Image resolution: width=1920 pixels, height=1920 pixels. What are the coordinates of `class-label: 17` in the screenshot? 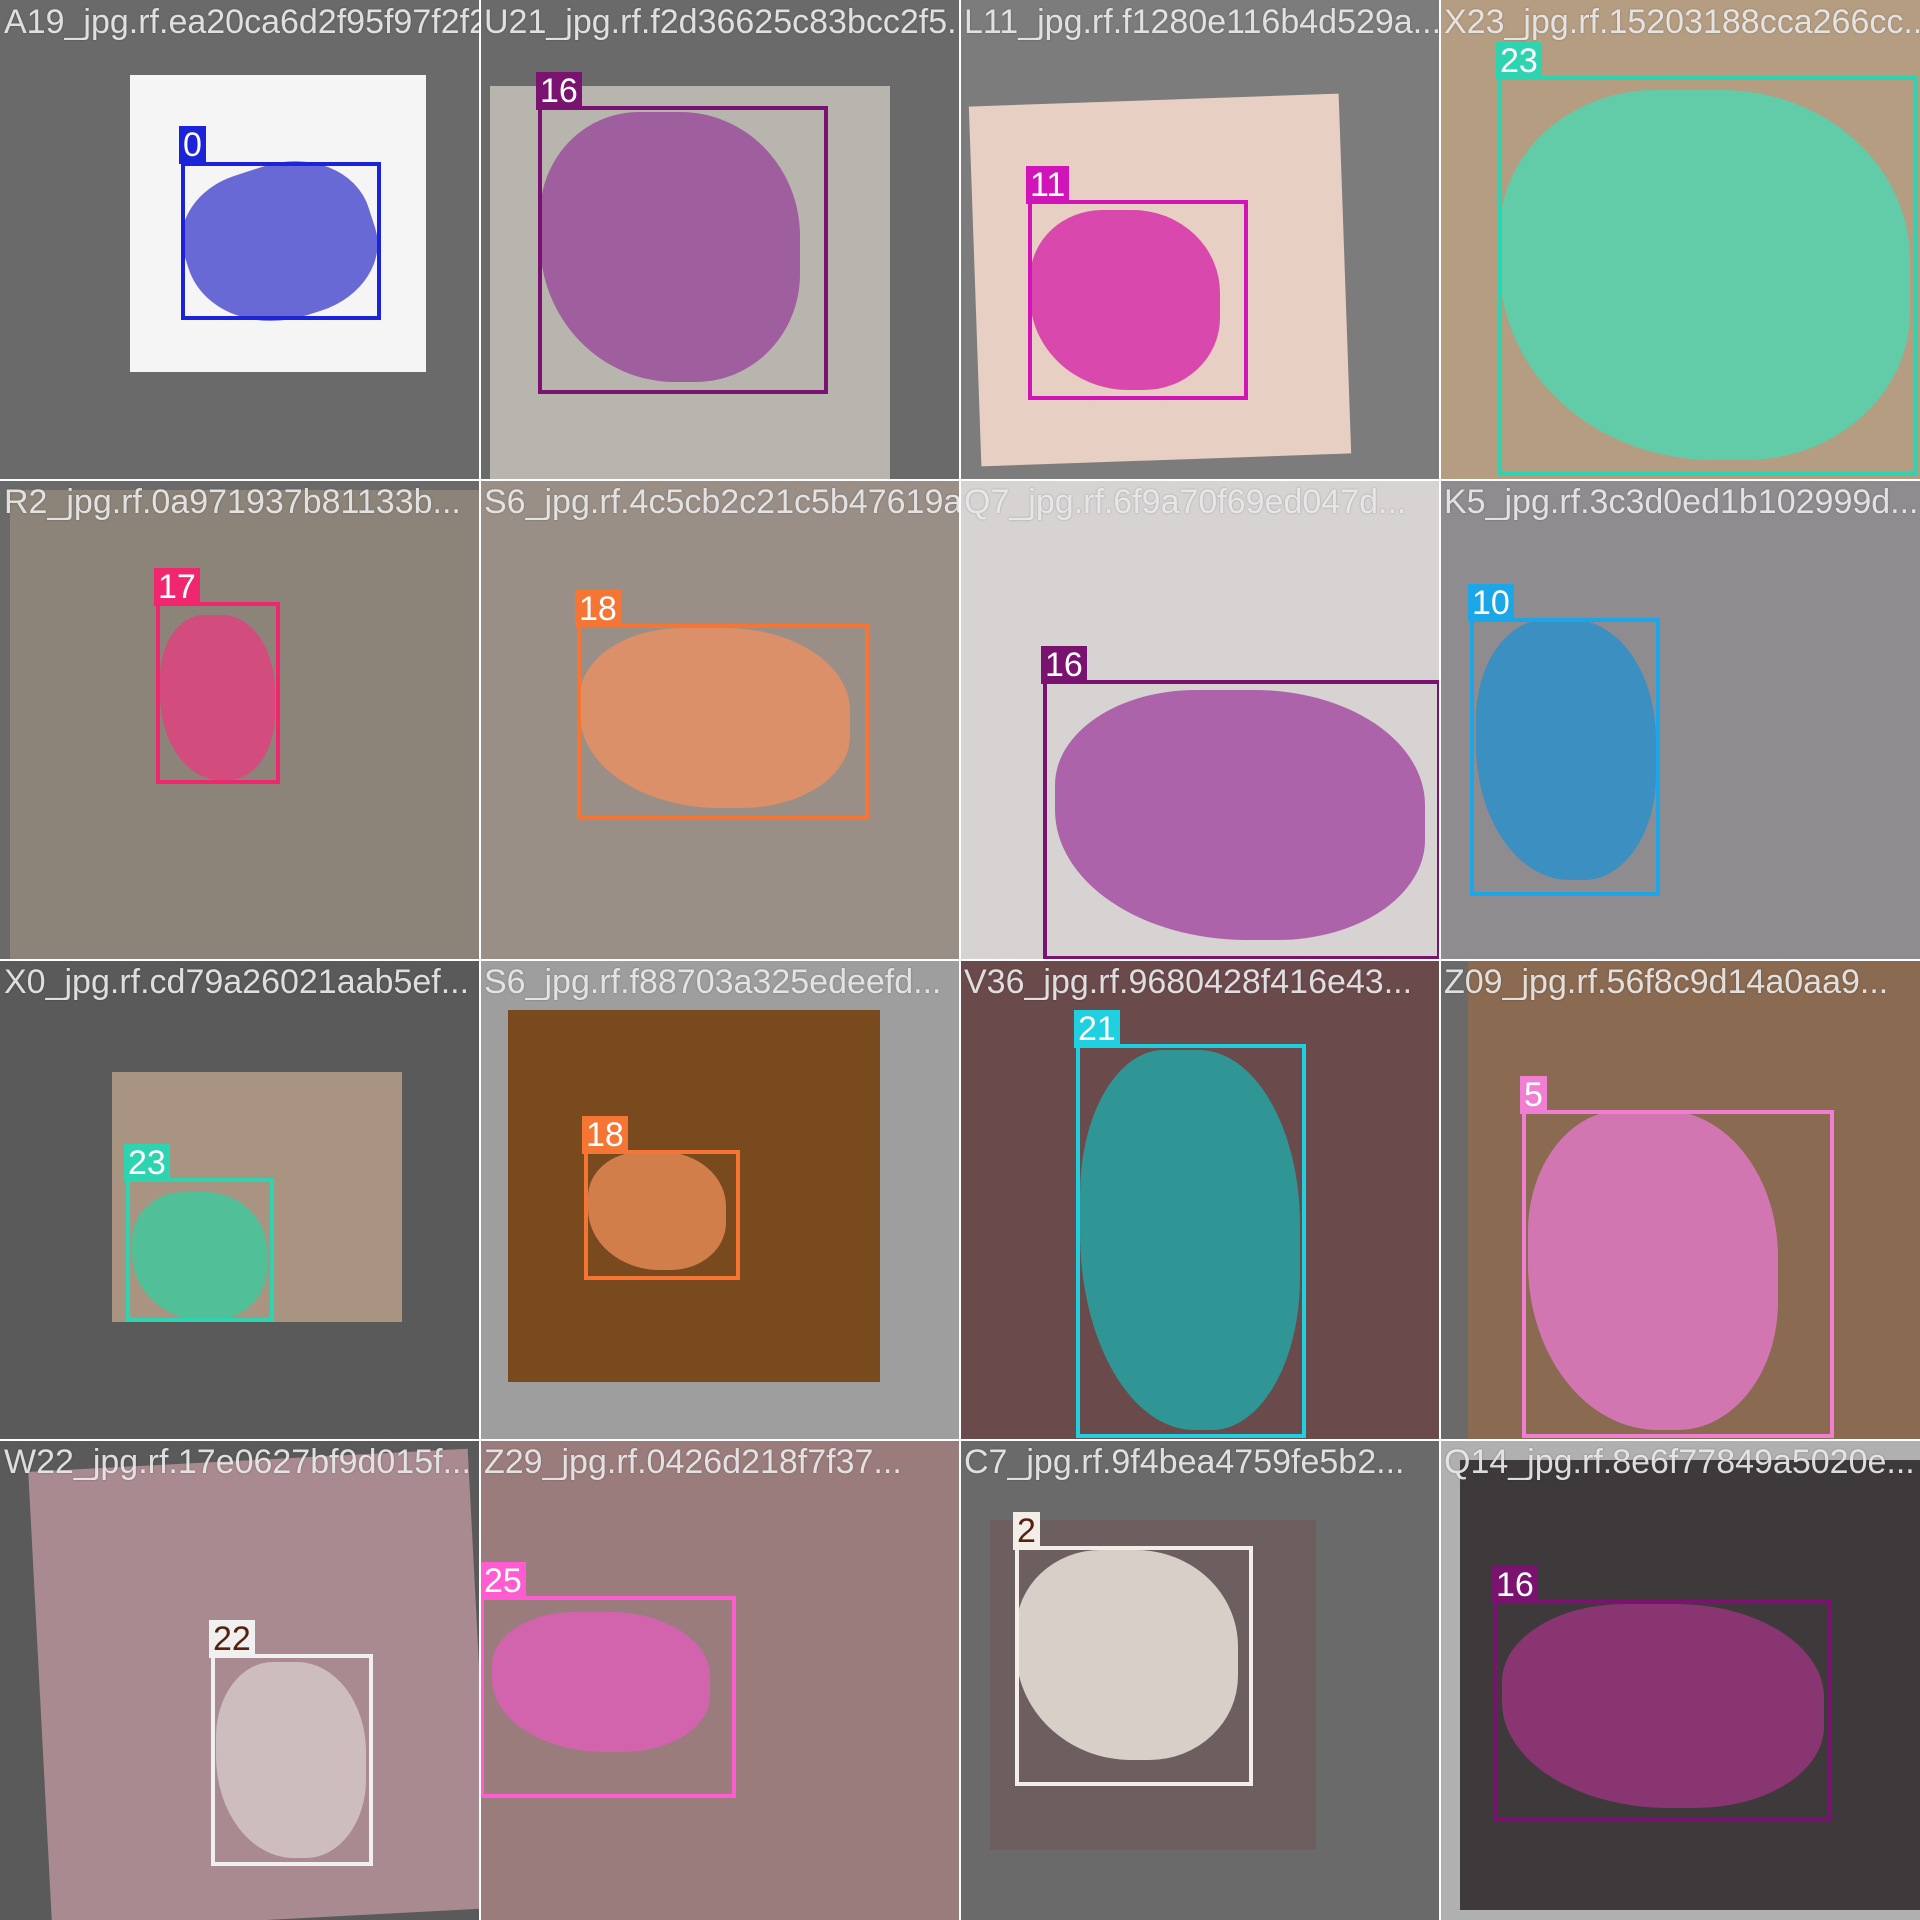 It's located at (177, 587).